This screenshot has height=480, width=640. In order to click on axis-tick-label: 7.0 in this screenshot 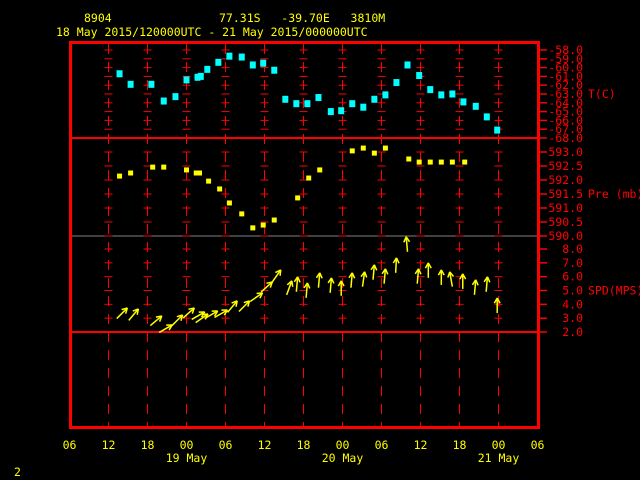, I will do `click(572, 263)`.